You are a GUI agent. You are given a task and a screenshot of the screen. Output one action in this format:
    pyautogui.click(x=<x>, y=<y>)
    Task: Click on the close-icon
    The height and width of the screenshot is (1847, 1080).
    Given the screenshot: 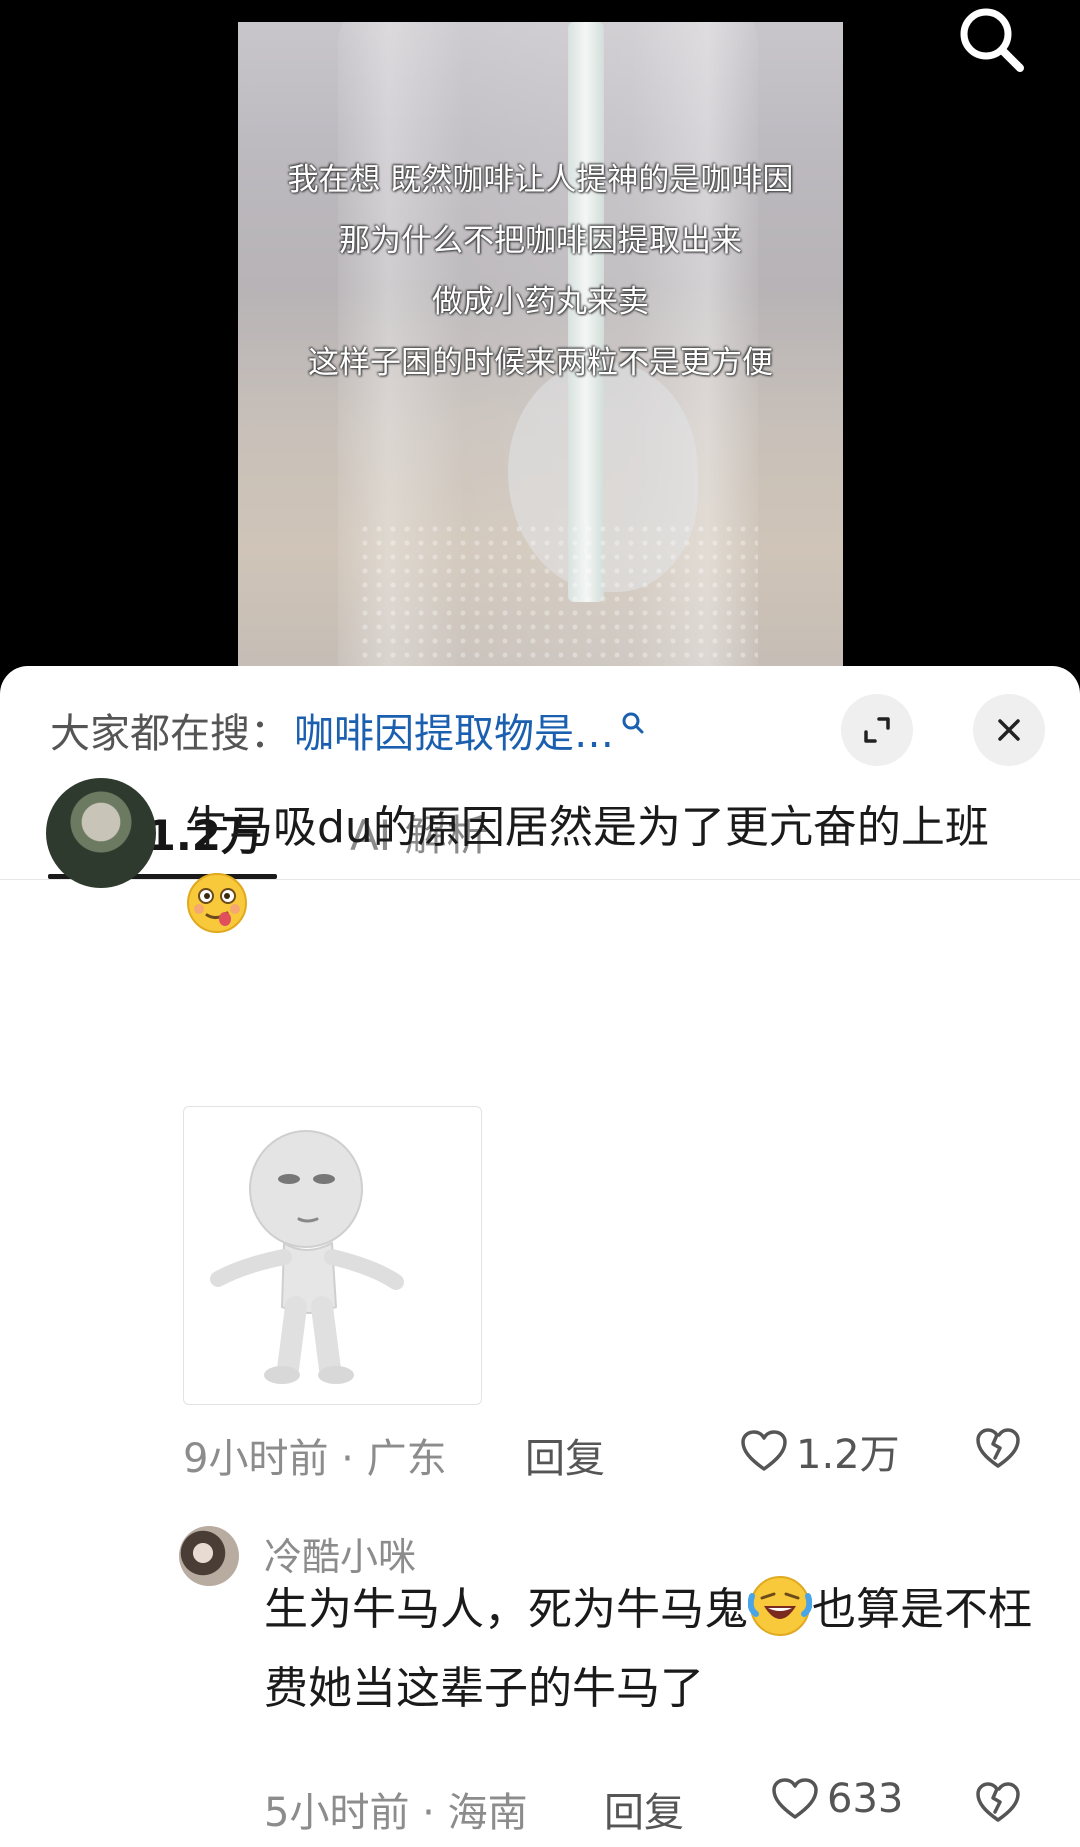 What is the action you would take?
    pyautogui.click(x=1009, y=730)
    